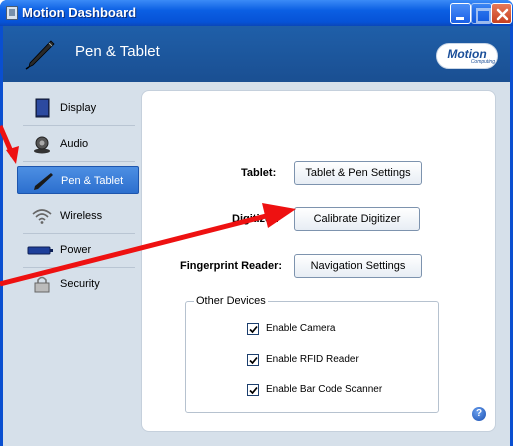 The width and height of the screenshot is (513, 446). I want to click on app-icon, so click(12, 13).